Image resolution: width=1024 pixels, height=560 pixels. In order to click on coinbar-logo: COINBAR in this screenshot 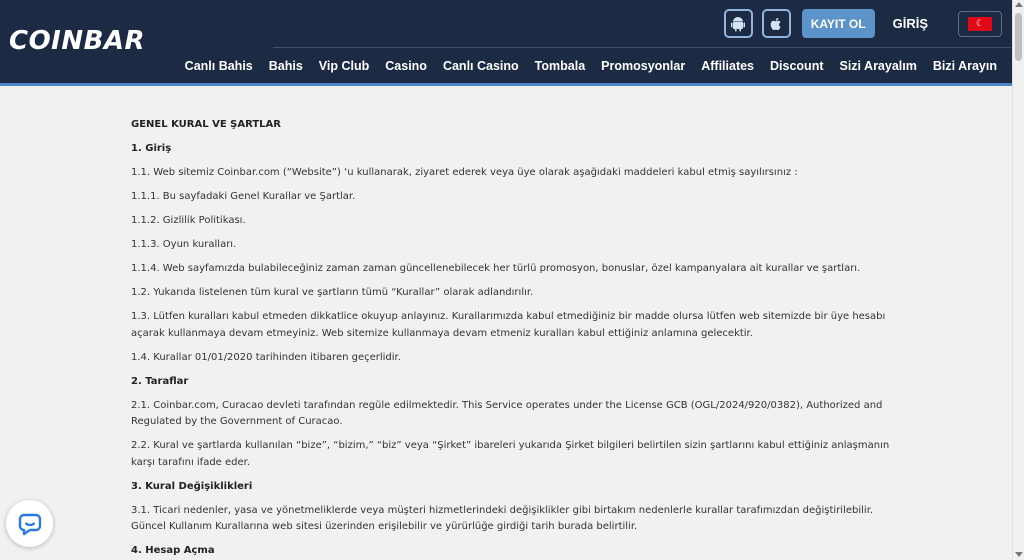, I will do `click(77, 41)`.